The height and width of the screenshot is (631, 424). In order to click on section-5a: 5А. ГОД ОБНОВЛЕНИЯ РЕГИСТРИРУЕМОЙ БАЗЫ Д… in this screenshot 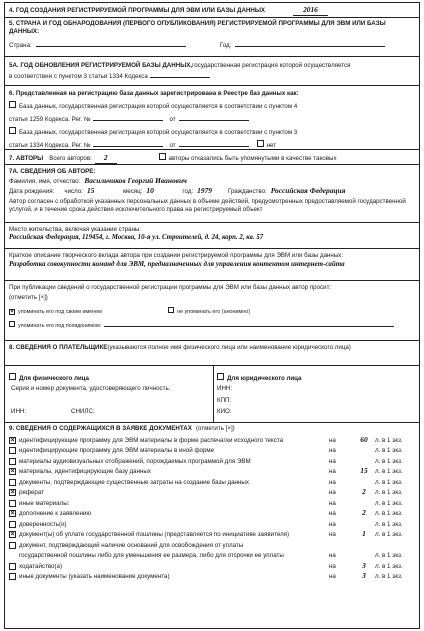, I will do `click(212, 71)`.